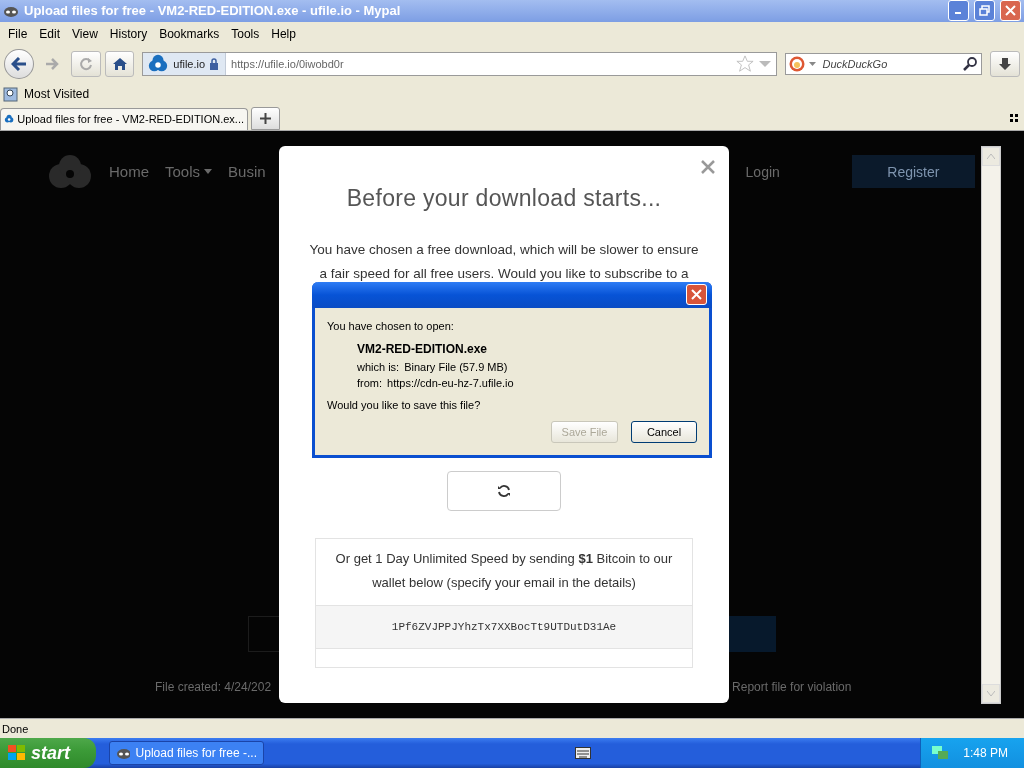  I want to click on menu-item: File, so click(18, 33).